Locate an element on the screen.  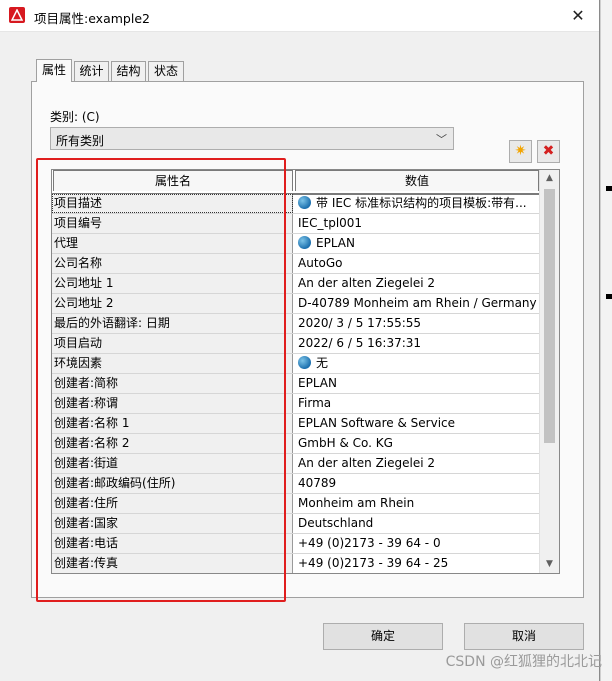
scroll-up-arrow: ▲ is located at coordinates (549, 178).